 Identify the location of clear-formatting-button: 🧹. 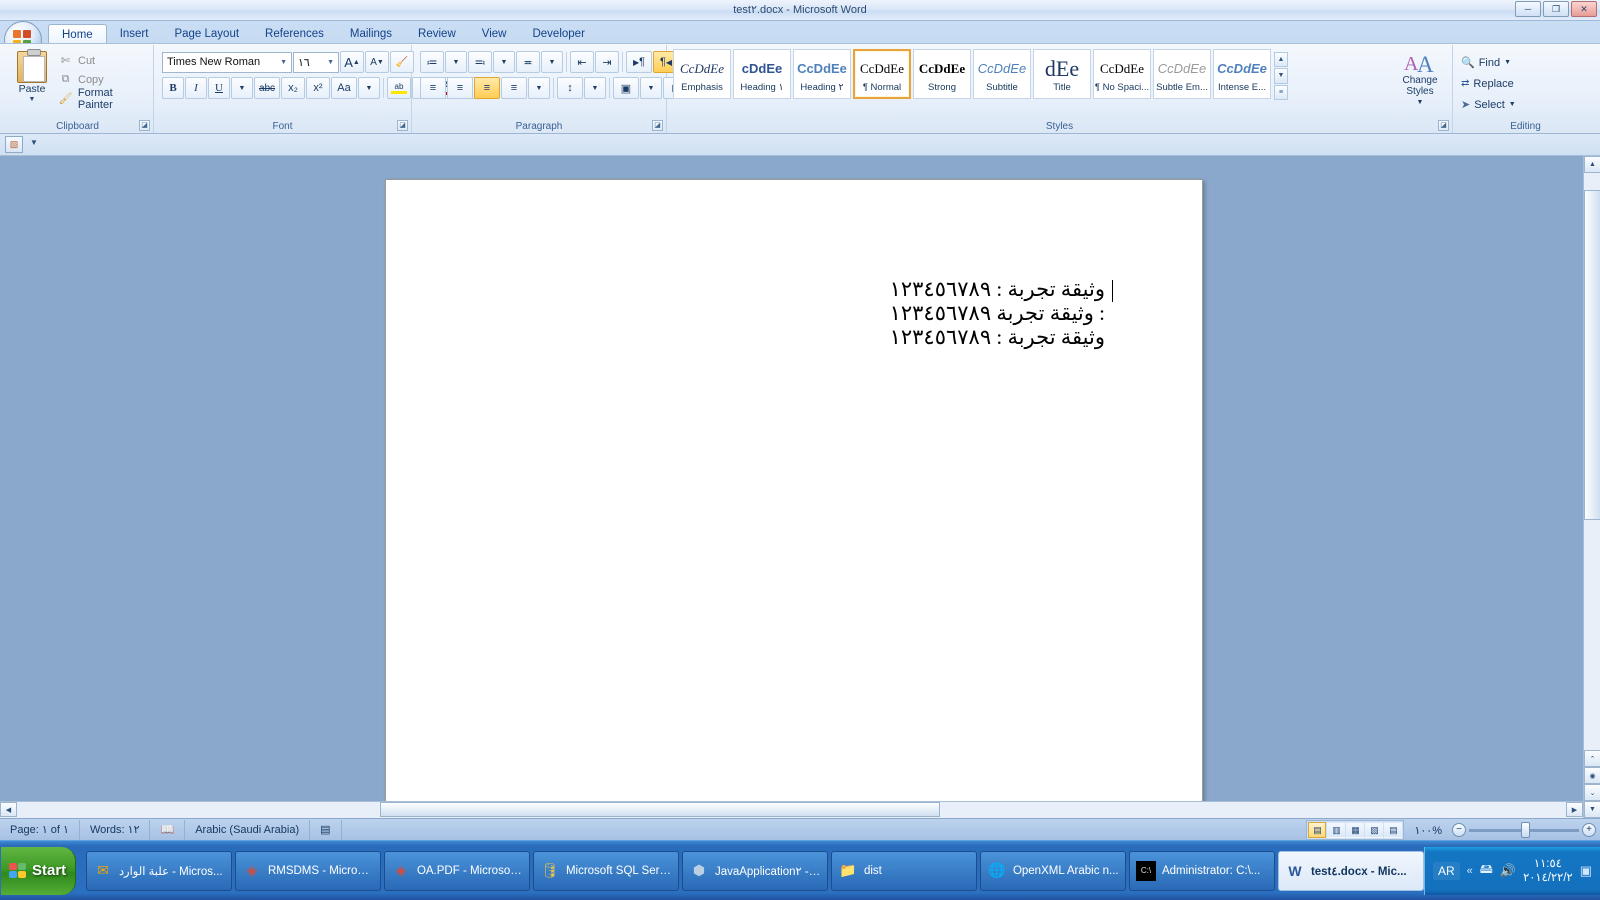
(402, 62).